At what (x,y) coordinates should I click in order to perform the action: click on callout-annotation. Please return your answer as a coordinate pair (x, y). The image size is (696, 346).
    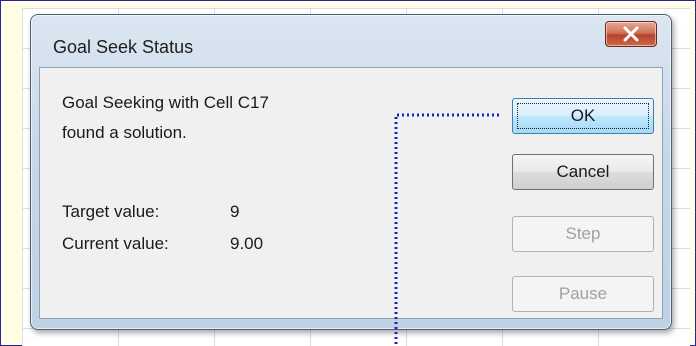
    Looking at the image, I should click on (448, 228).